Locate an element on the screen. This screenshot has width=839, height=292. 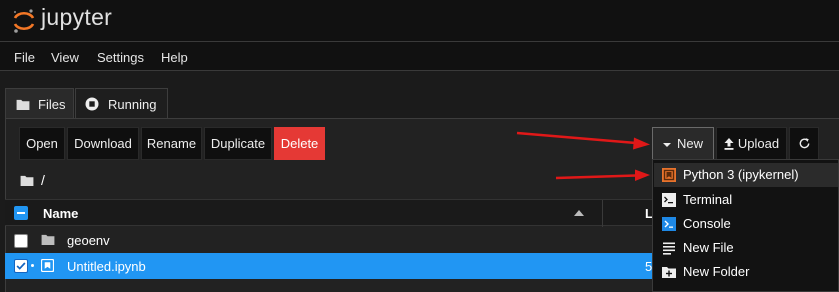
new-button: New is located at coordinates (683, 143).